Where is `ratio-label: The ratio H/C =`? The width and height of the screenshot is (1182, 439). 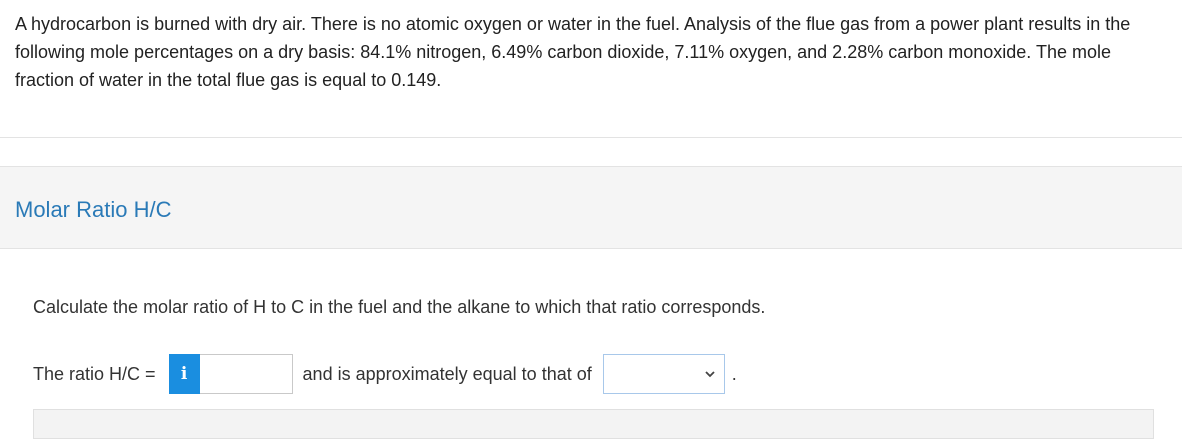 ratio-label: The ratio H/C = is located at coordinates (94, 373).